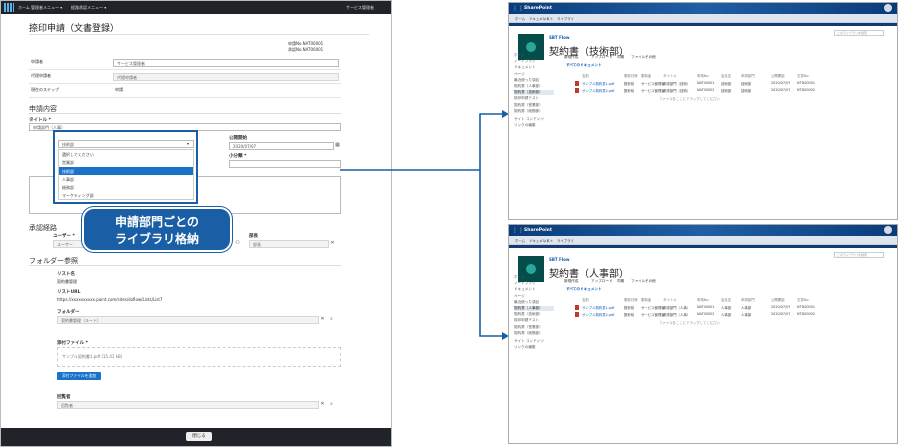  What do you see at coordinates (806, 83) in the screenshot?
I see `table-cell: NTD00001` at bounding box center [806, 83].